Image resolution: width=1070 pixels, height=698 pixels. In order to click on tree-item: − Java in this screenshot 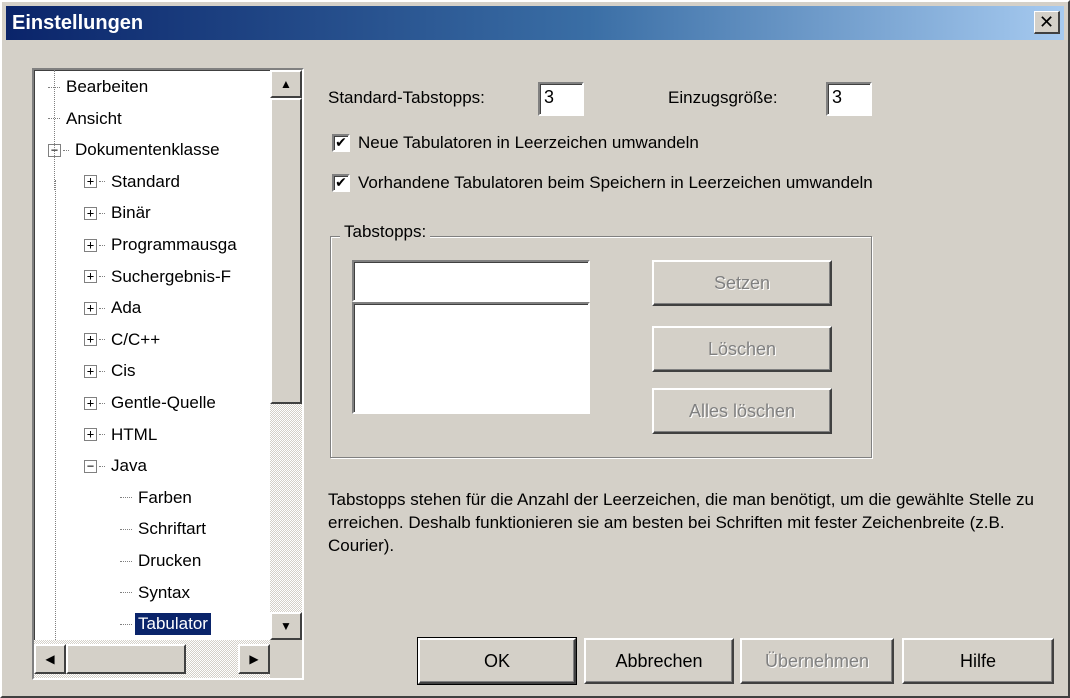, I will do `click(117, 466)`.